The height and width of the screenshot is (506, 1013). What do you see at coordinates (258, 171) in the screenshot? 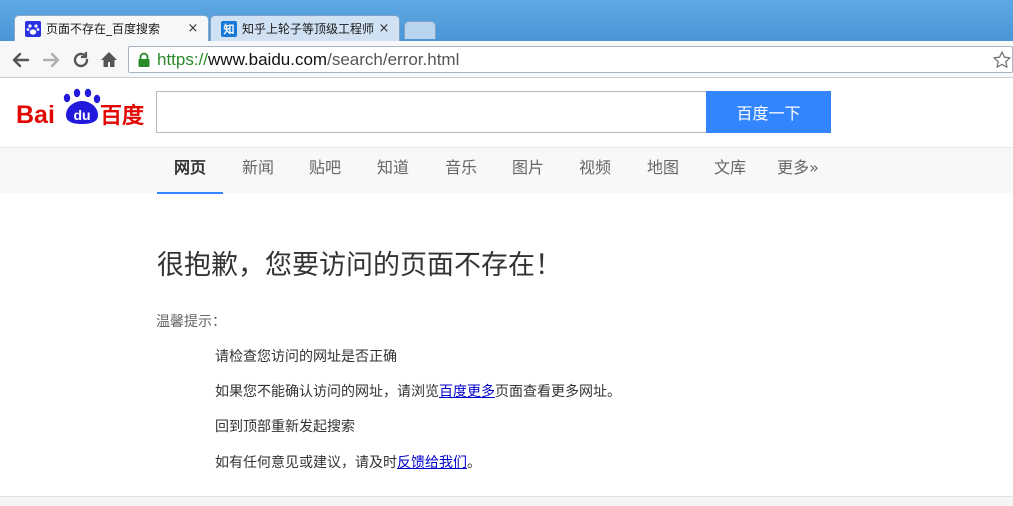
I see `nav-item-news: 新闻` at bounding box center [258, 171].